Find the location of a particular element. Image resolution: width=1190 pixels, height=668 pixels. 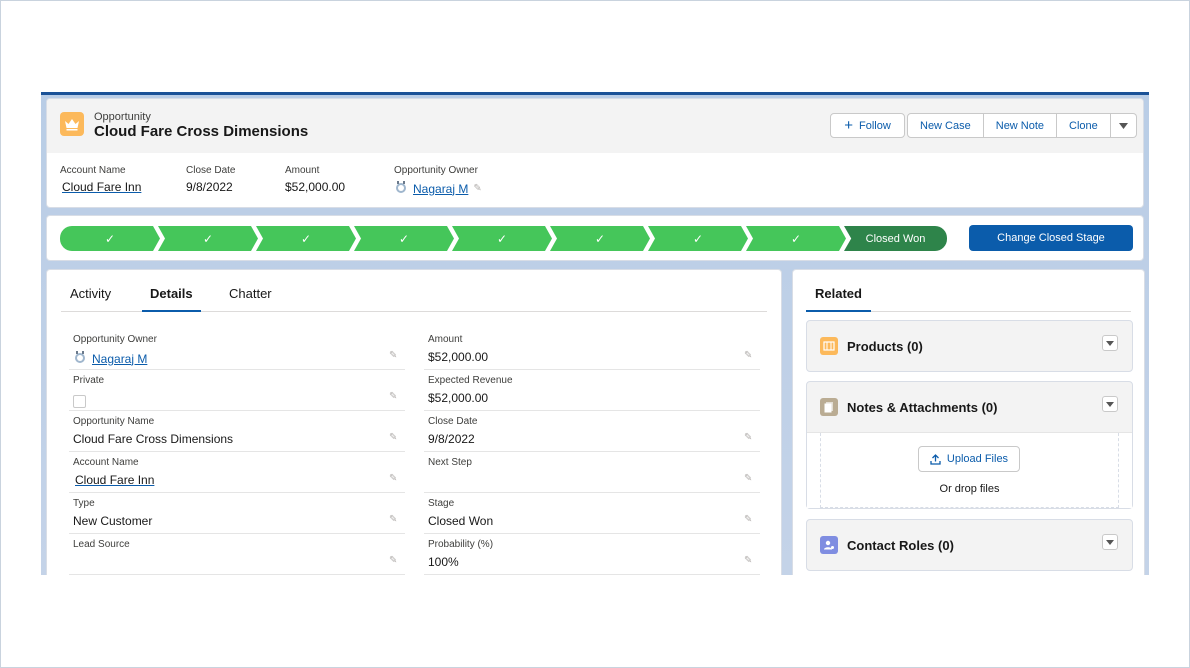

field-label: Close Date is located at coordinates (453, 421).